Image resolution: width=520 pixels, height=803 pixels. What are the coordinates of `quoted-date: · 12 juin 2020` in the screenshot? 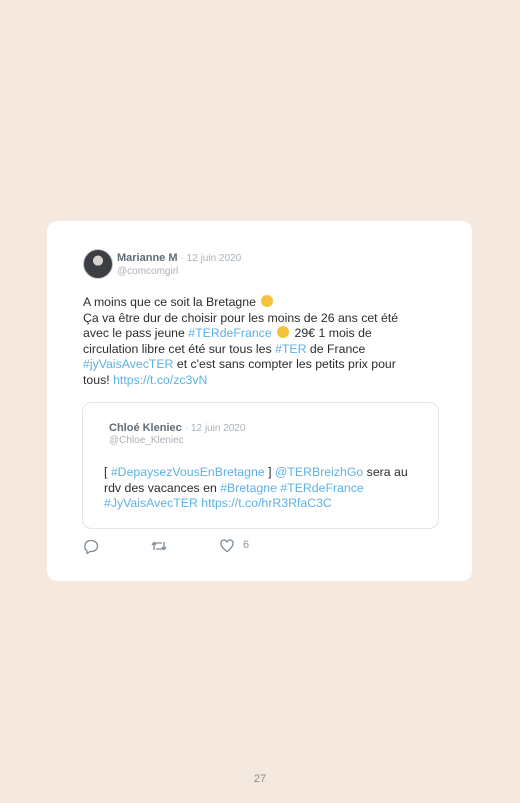 It's located at (215, 428).